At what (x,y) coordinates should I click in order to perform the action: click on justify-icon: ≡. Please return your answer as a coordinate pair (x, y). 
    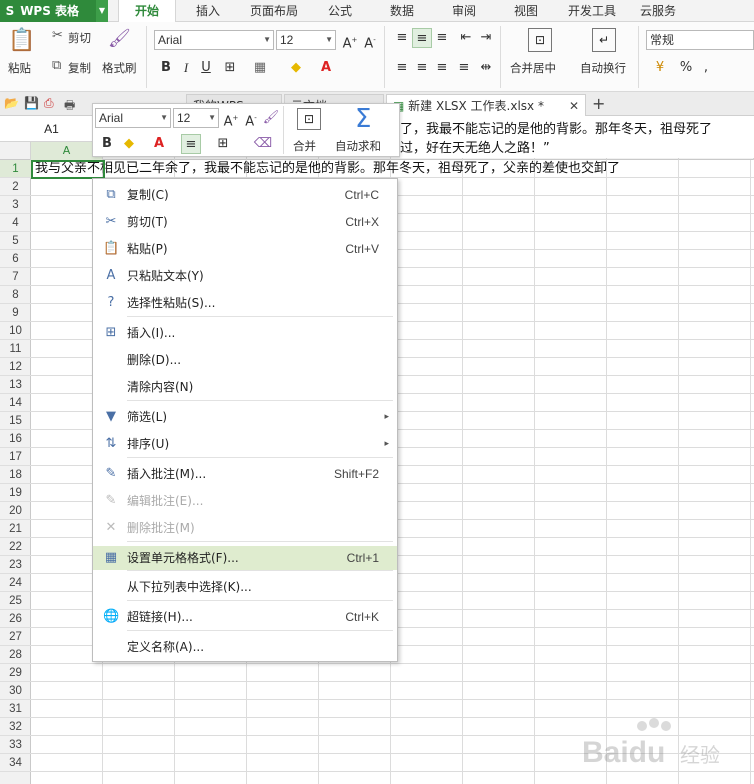
    Looking at the image, I should click on (464, 68).